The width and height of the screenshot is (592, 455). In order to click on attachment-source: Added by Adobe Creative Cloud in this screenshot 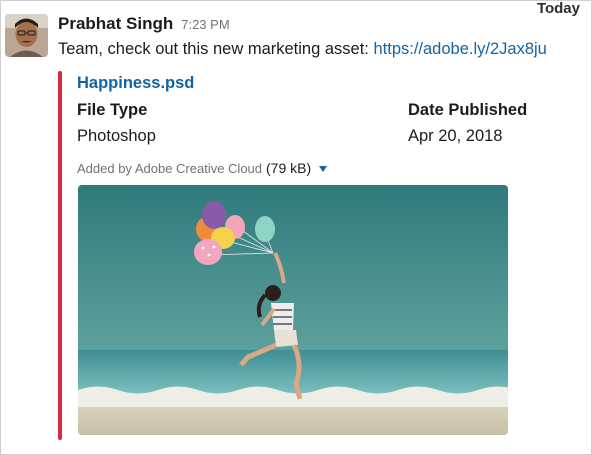, I will do `click(170, 168)`.